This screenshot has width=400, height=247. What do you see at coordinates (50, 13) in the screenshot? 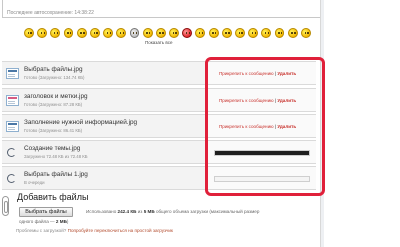
I see `autosave-status: Последнее автосохранение: 14:38:22` at bounding box center [50, 13].